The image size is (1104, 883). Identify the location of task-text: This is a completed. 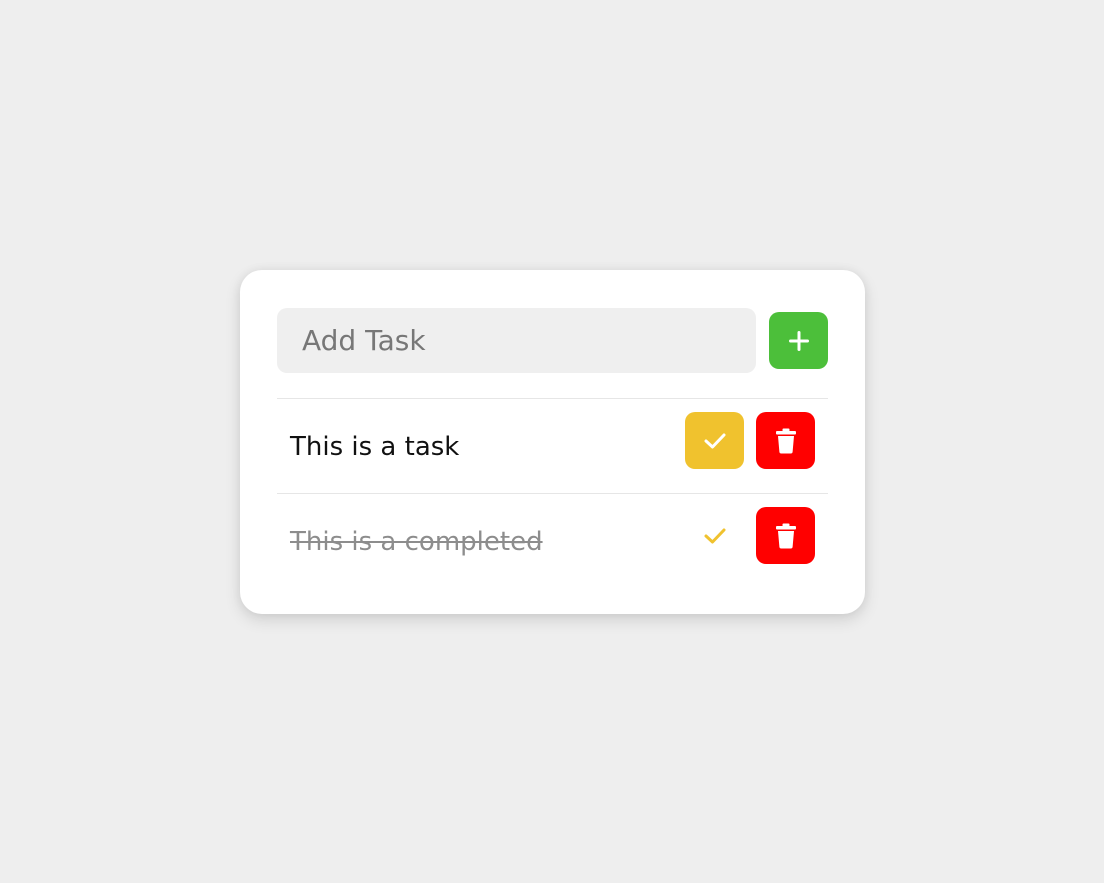
(416, 541).